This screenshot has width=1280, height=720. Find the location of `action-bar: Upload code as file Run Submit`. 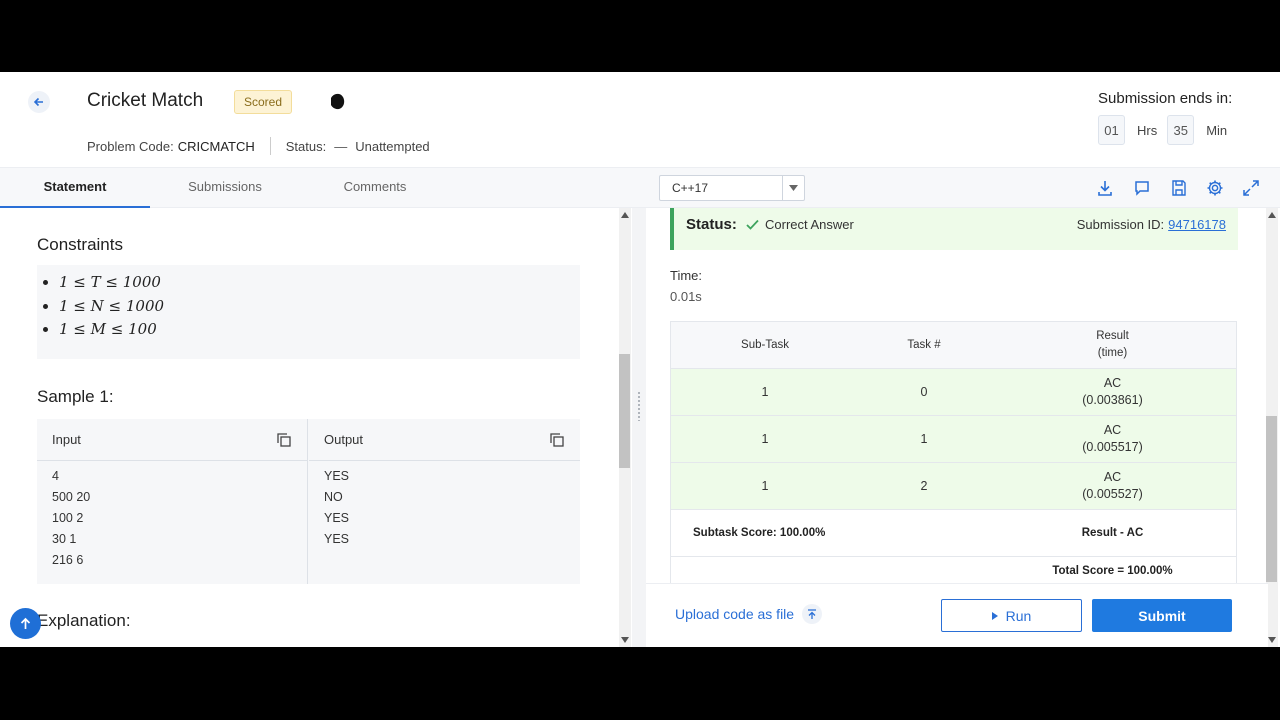

action-bar: Upload code as file Run Submit is located at coordinates (957, 615).